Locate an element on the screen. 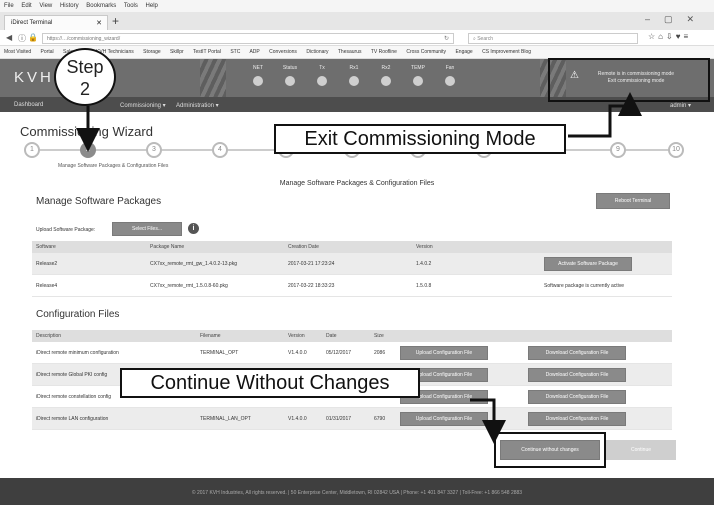  menu-file: File is located at coordinates (9, 6).